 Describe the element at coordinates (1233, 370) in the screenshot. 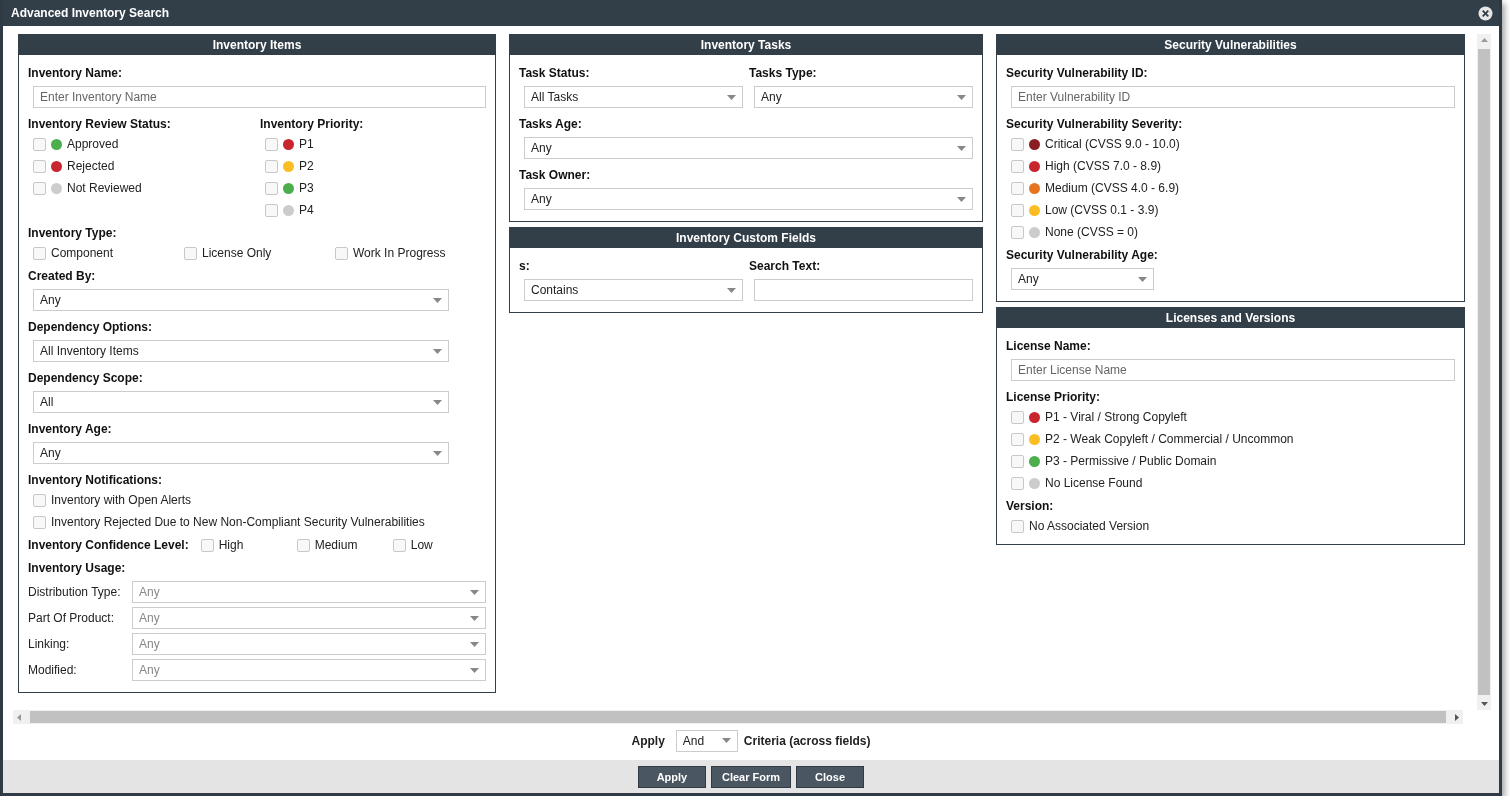

I see `text-field: Enter License Name` at that location.